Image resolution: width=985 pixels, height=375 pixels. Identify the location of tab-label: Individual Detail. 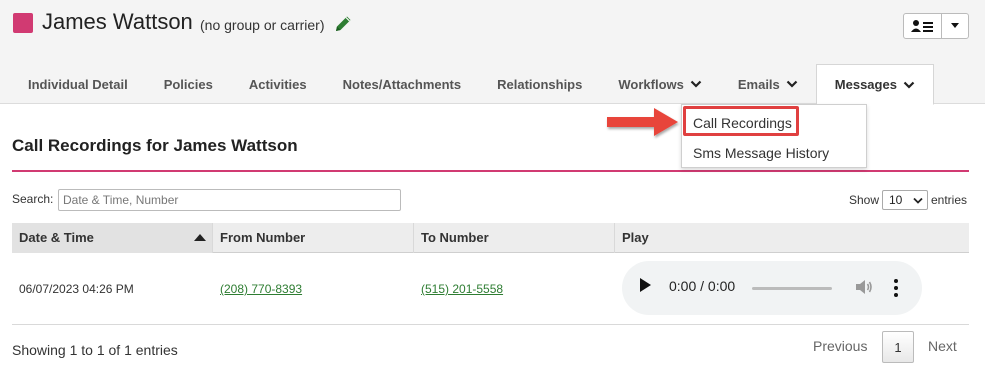
(78, 84).